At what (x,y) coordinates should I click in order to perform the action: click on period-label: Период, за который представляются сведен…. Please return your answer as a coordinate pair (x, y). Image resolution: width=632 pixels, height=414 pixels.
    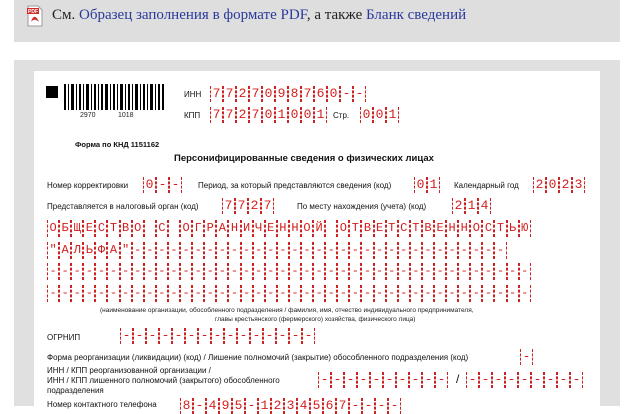
    Looking at the image, I should click on (295, 185).